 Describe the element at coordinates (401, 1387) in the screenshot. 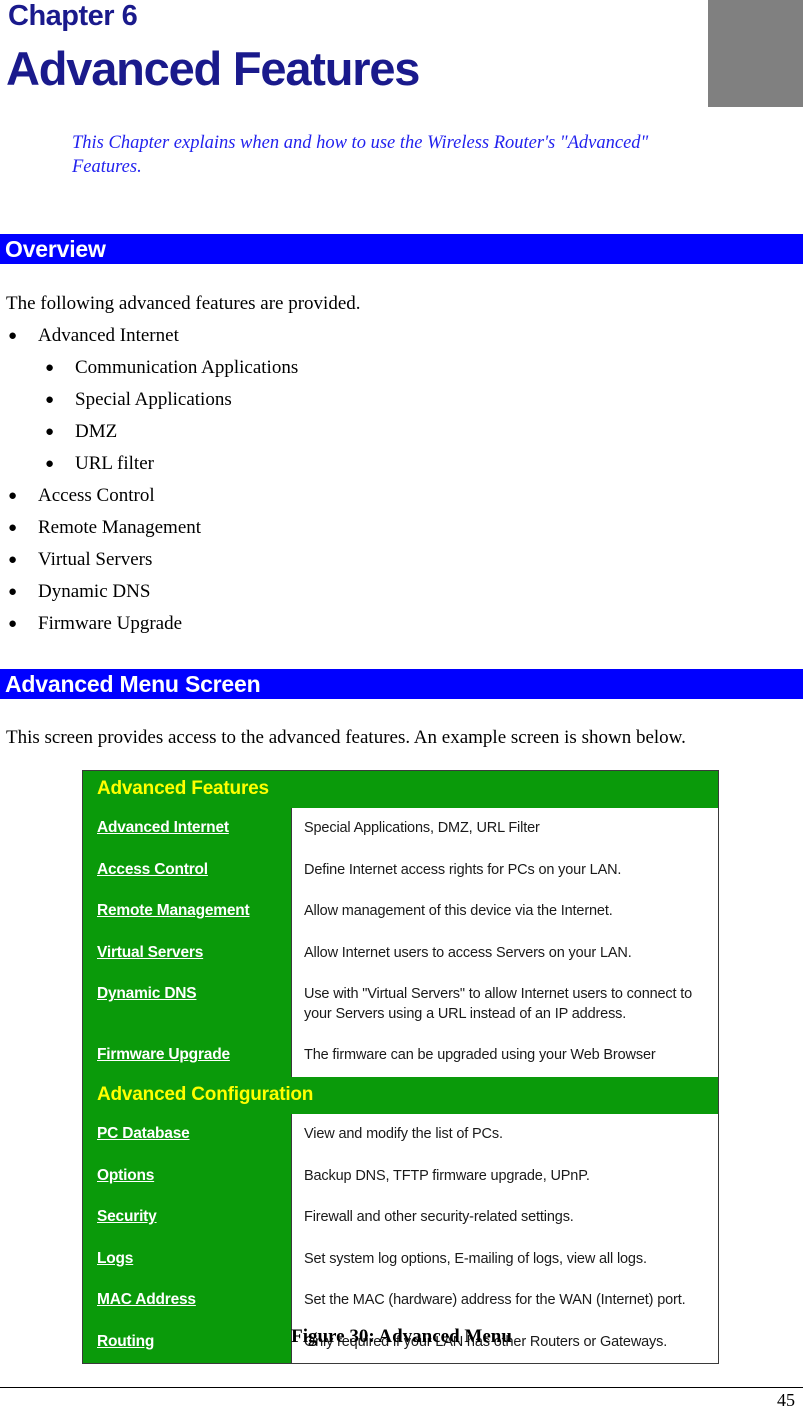

I see `footer-divider` at that location.